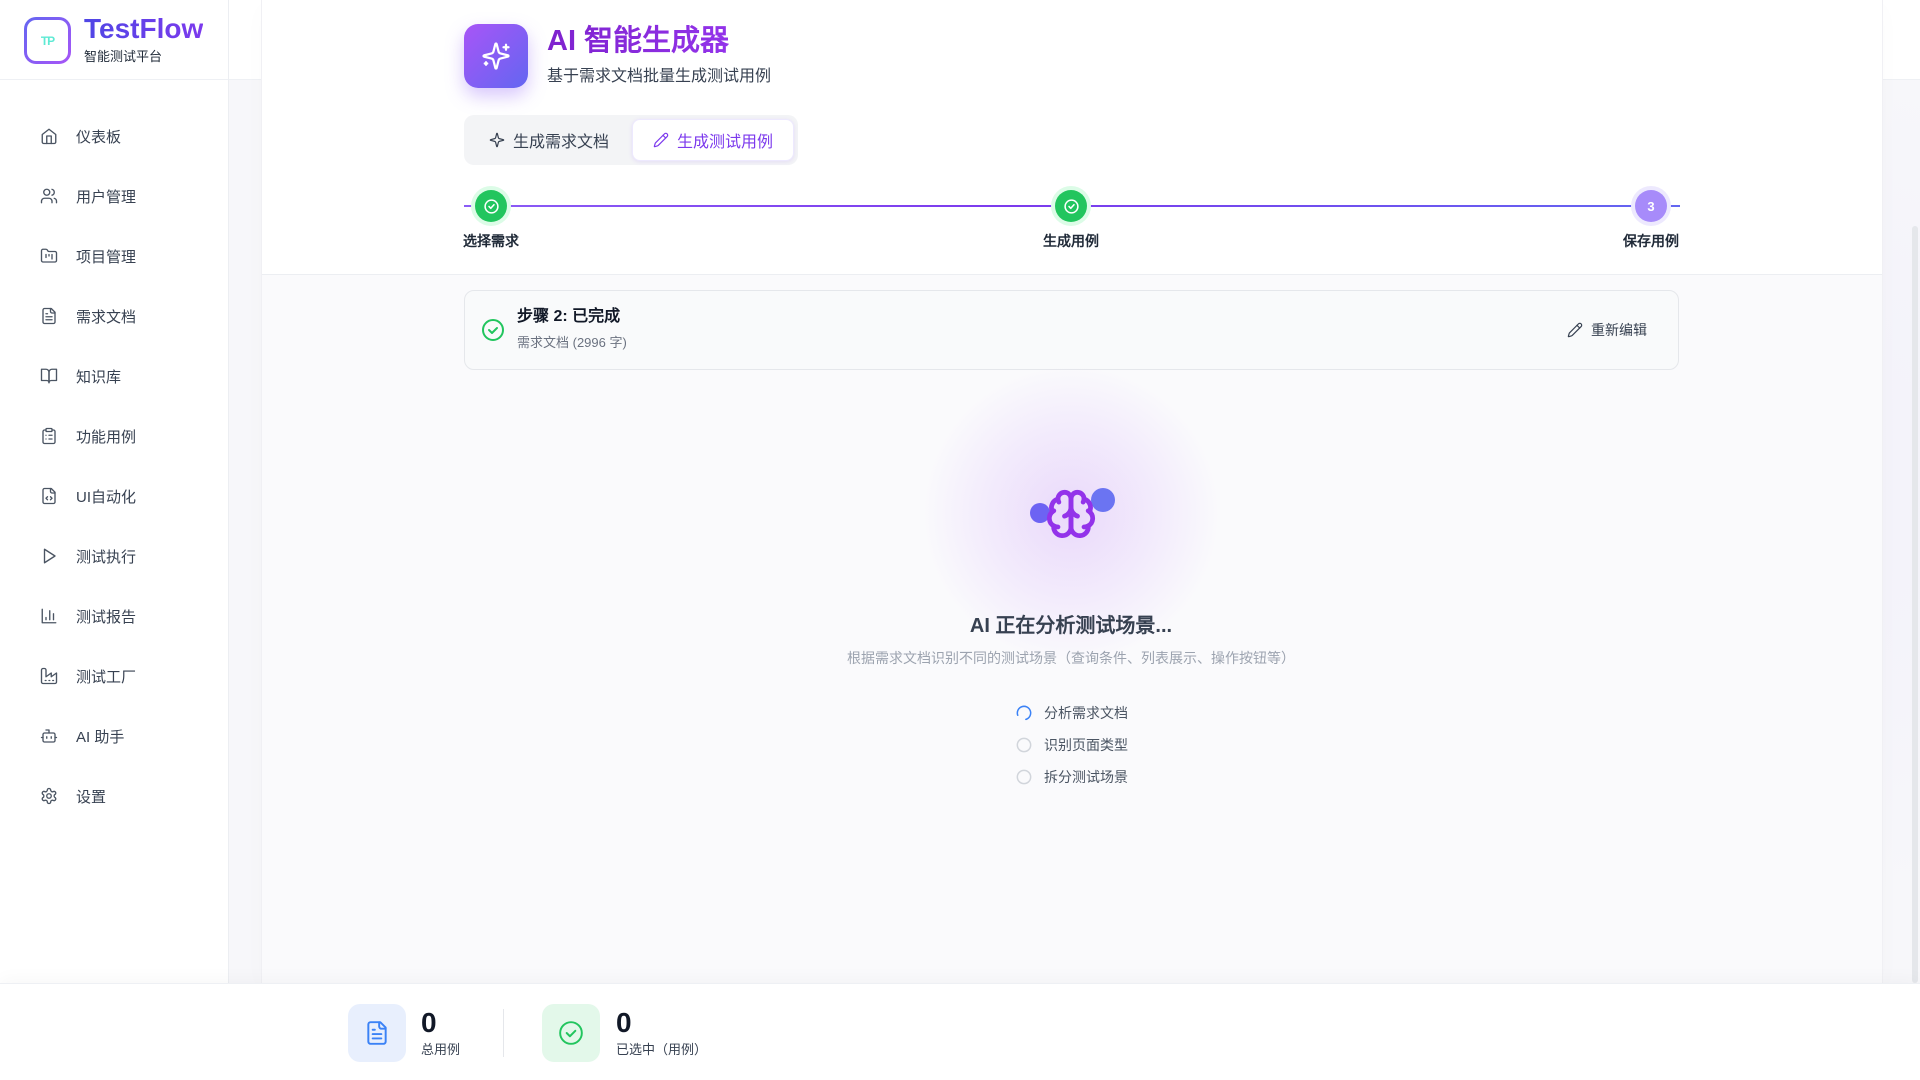 The width and height of the screenshot is (1920, 1080). I want to click on selected-cases-count: 0, so click(624, 1022).